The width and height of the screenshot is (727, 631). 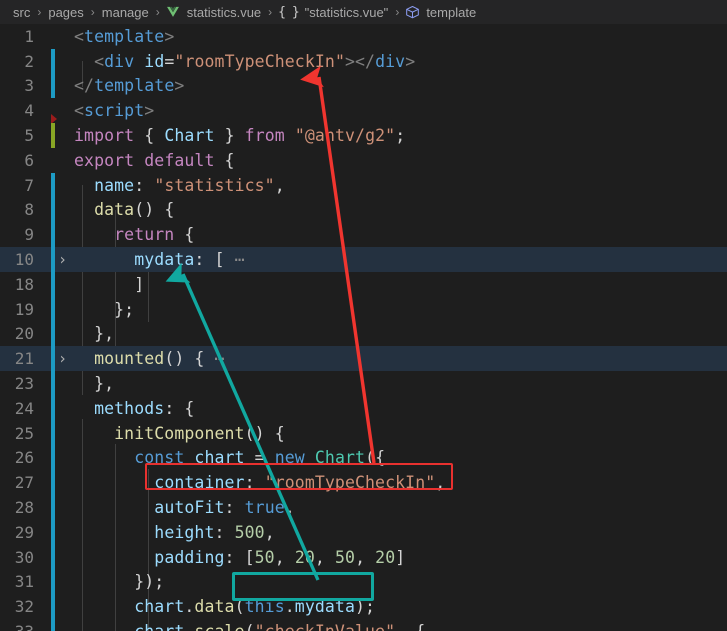 What do you see at coordinates (24, 607) in the screenshot?
I see `line-number: 32` at bounding box center [24, 607].